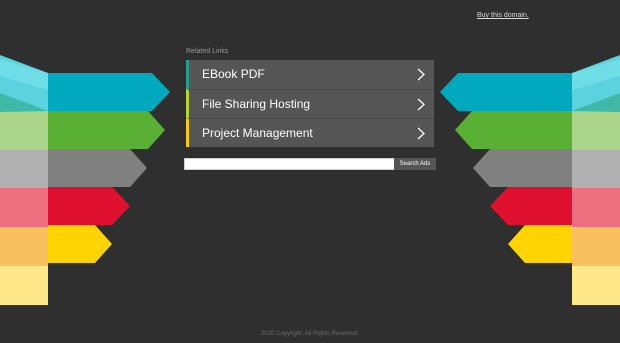 Image resolution: width=620 pixels, height=343 pixels. Describe the element at coordinates (292, 164) in the screenshot. I see `search-input` at that location.